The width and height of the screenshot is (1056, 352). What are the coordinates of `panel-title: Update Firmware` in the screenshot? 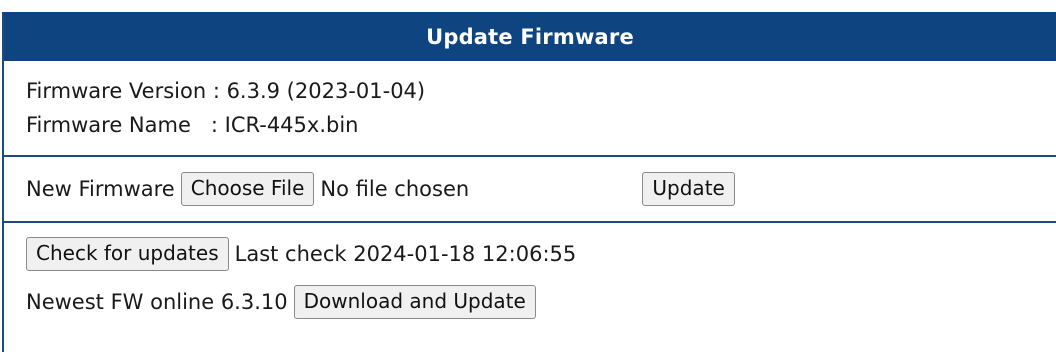 It's located at (530, 36).